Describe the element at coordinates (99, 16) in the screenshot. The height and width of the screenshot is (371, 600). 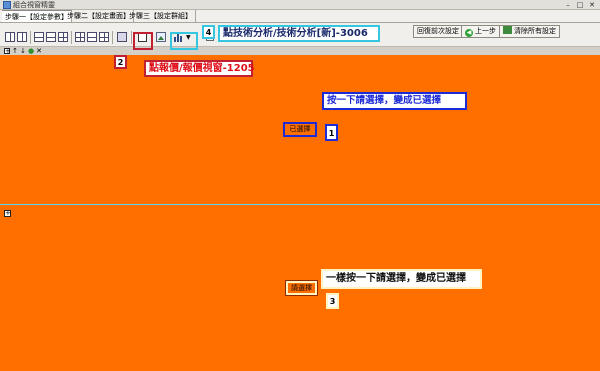
I see `tab-step-2: 步驟二【設定畫面】` at that location.